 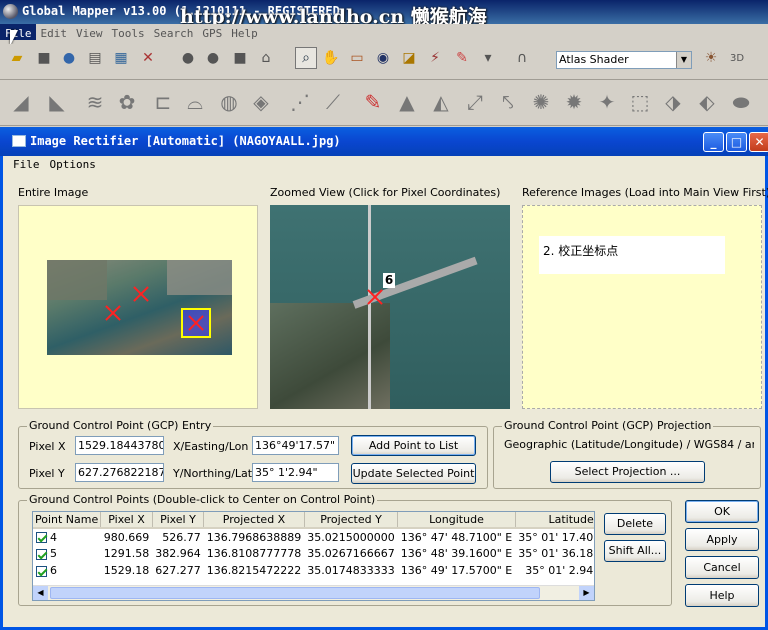 What do you see at coordinates (295, 472) in the screenshot?
I see `northing-input: 35° 1'2.94"` at bounding box center [295, 472].